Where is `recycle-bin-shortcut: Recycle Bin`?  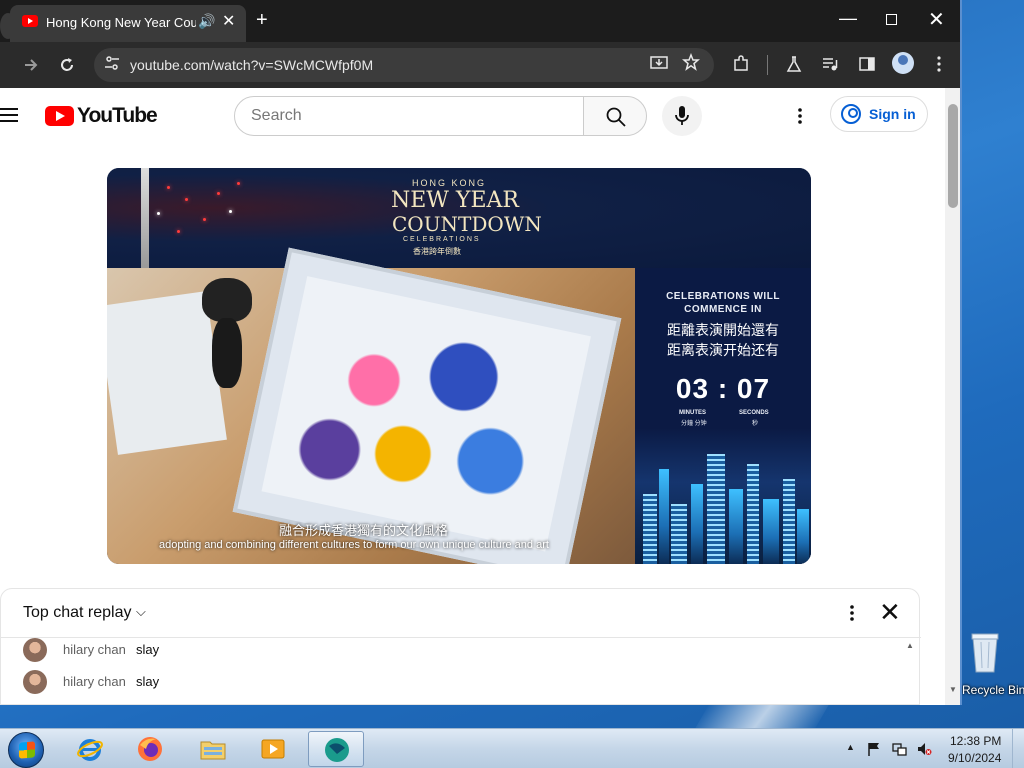
recycle-bin-shortcut: Recycle Bin is located at coordinates (993, 664).